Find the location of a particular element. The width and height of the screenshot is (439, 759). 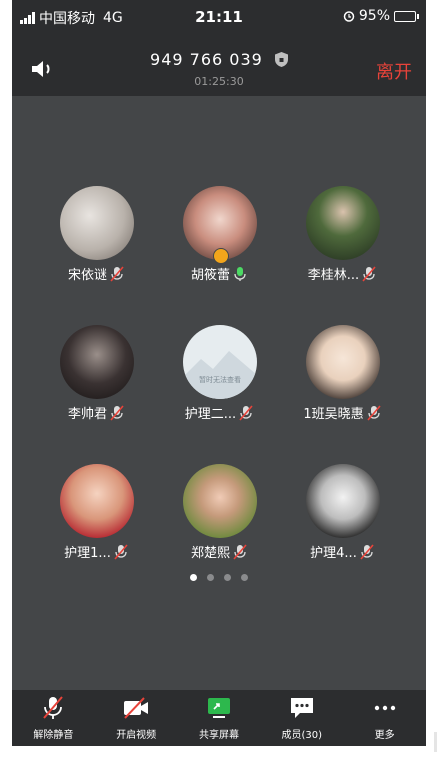

share-screen-button: 共享屏幕 is located at coordinates (219, 718).